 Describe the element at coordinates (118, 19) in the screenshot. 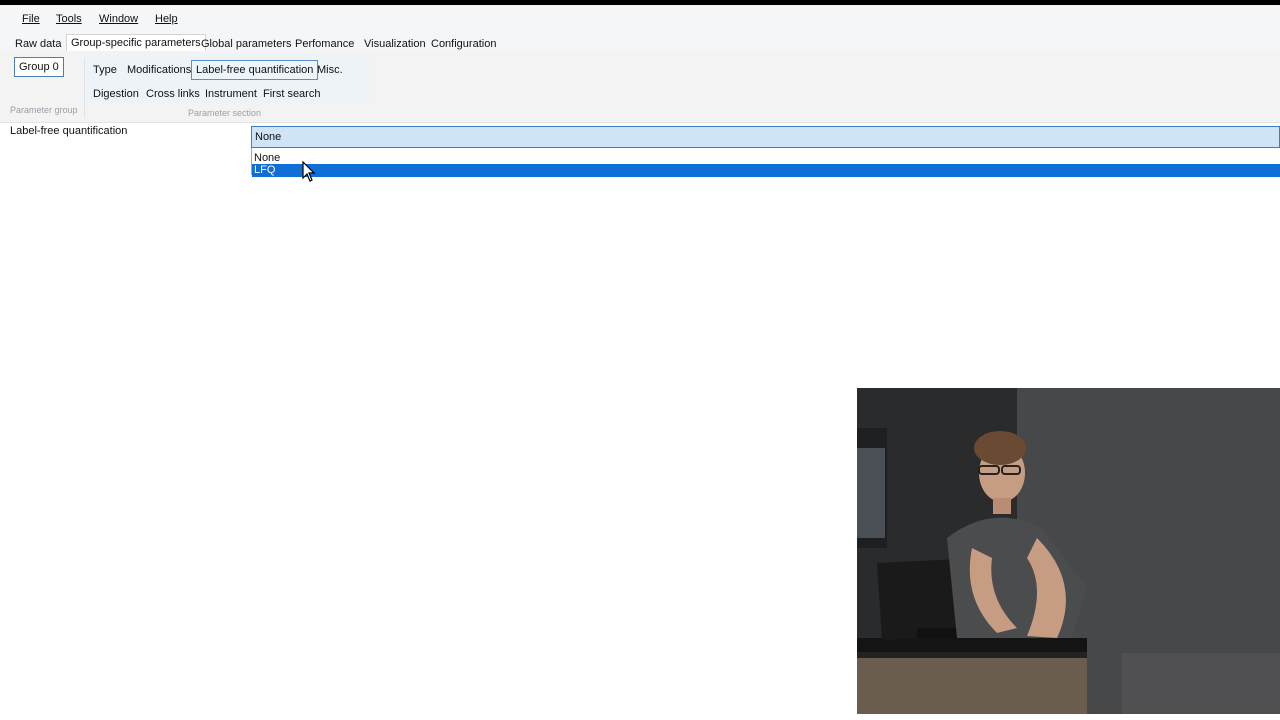

I see `menu-window: Window` at that location.